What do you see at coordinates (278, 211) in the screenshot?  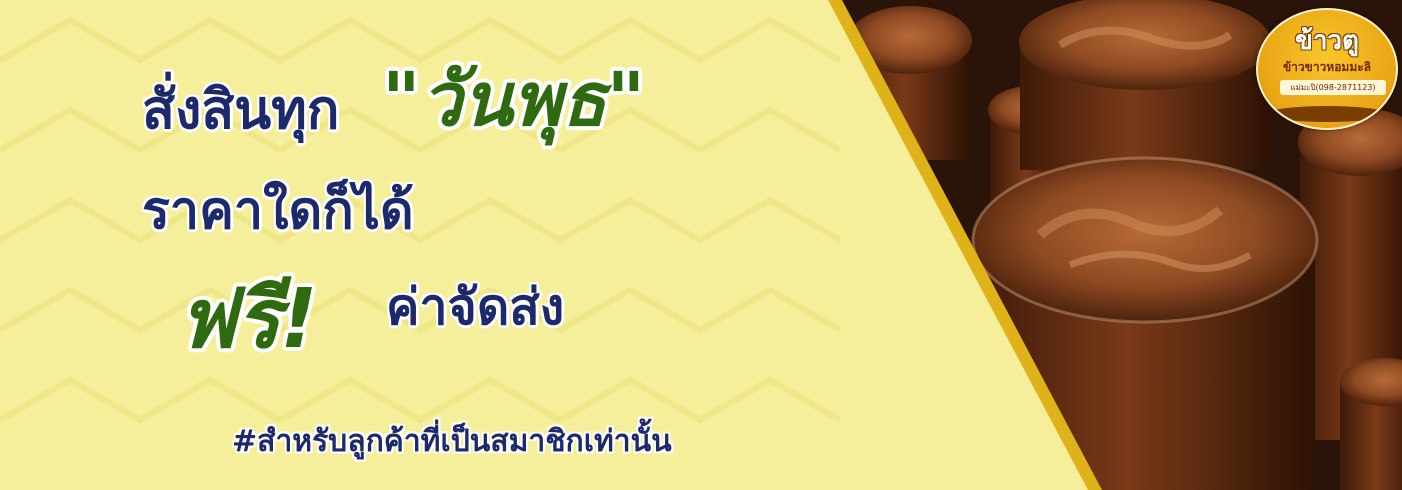 I see `headline-line2: ราคาใดก็ได้` at bounding box center [278, 211].